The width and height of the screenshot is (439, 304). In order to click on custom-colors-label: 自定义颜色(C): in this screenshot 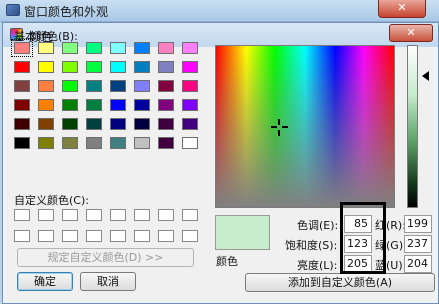, I will do `click(51, 200)`.